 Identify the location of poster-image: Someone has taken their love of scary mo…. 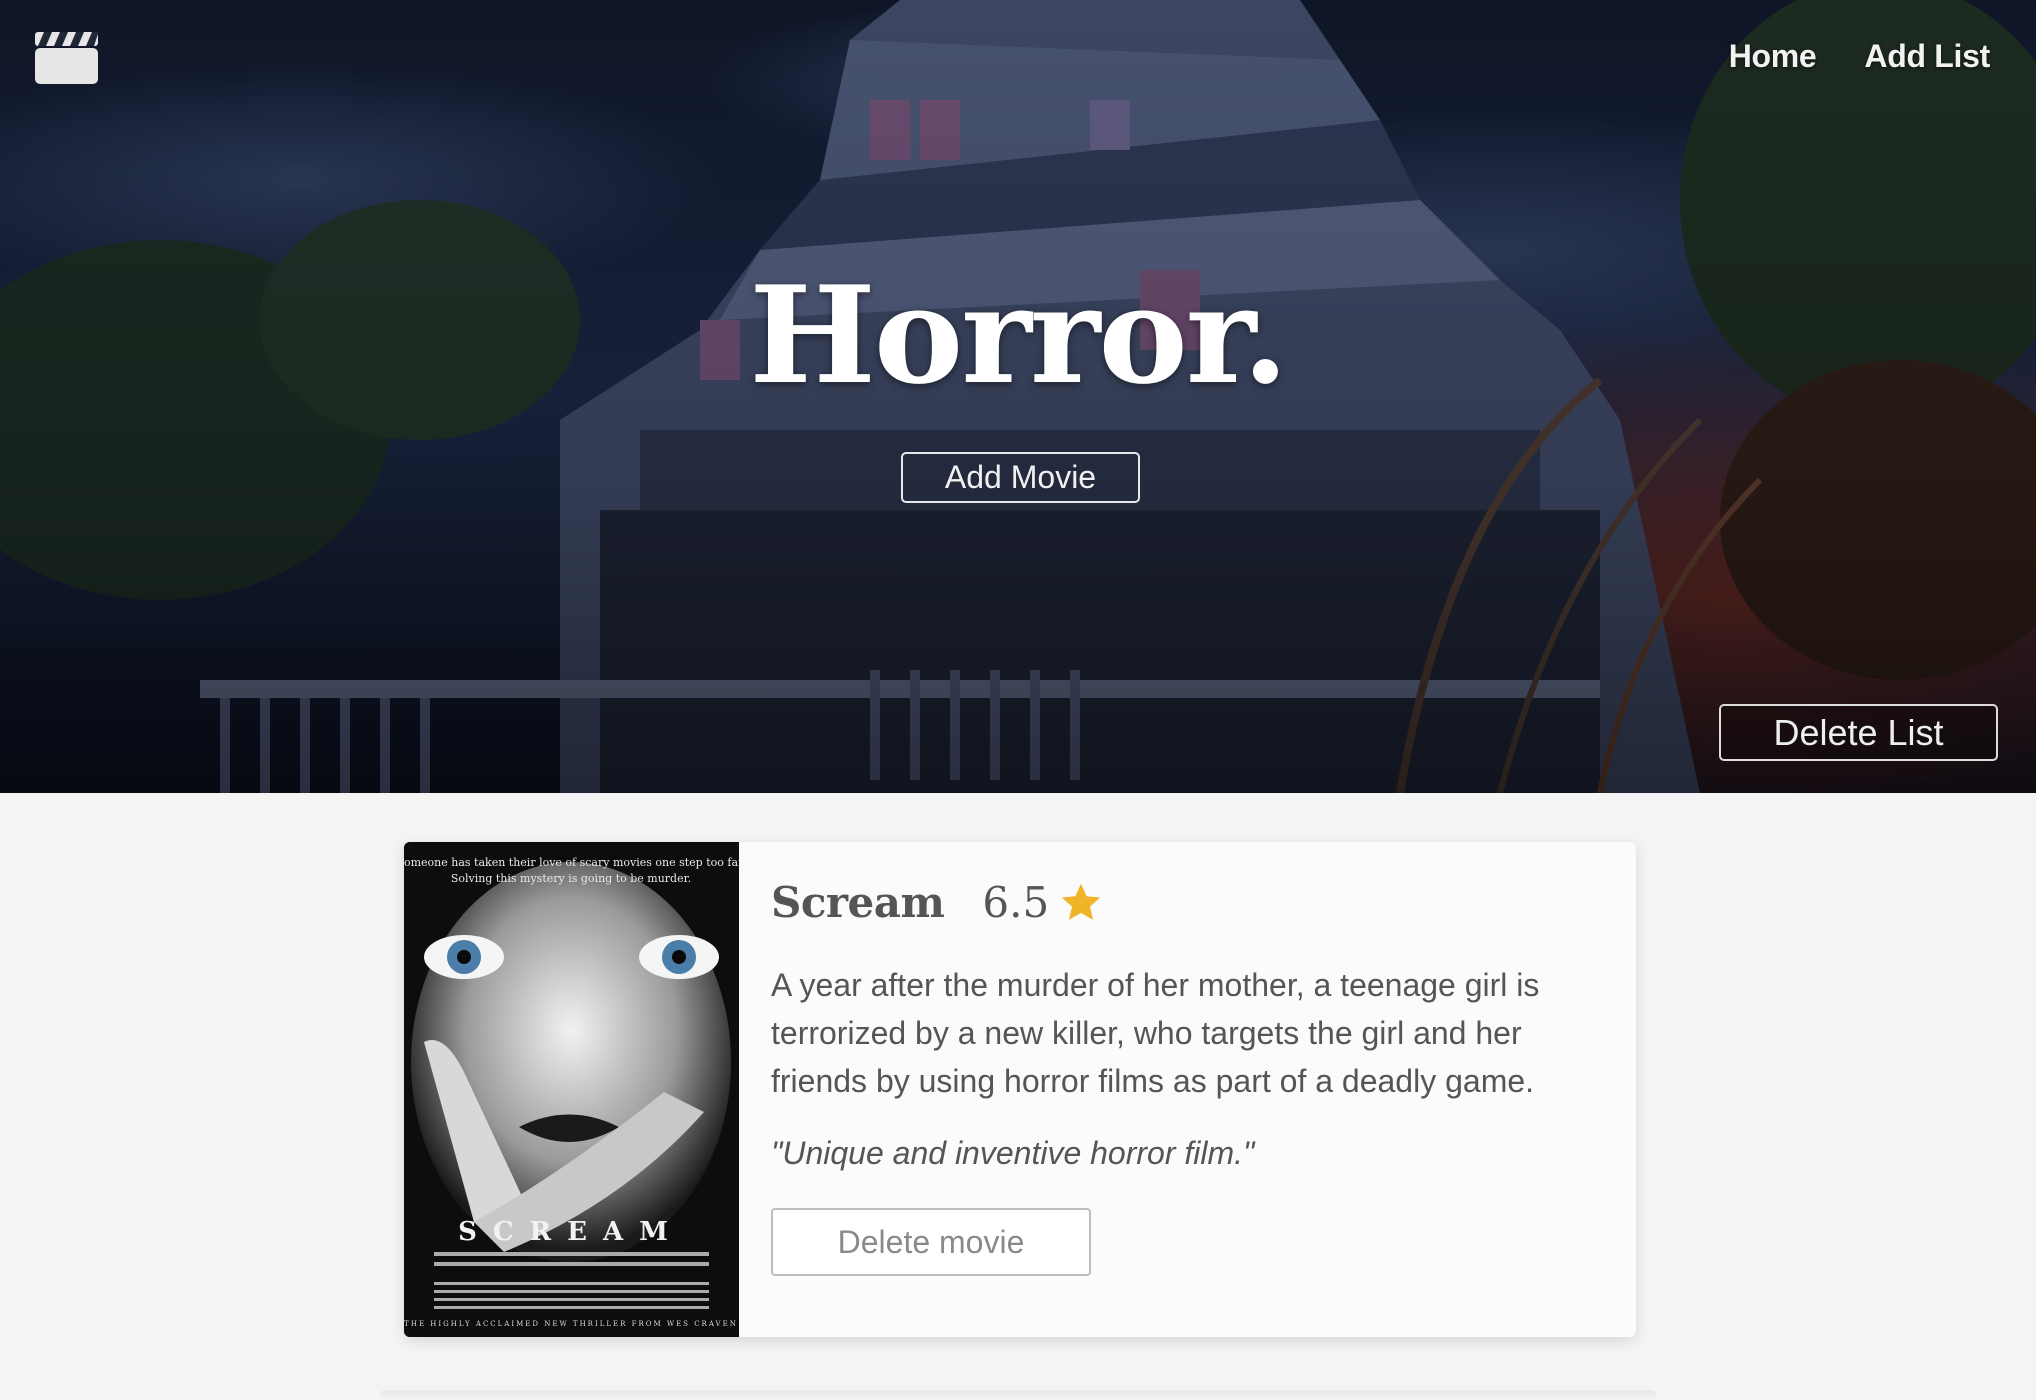
(575, 1089).